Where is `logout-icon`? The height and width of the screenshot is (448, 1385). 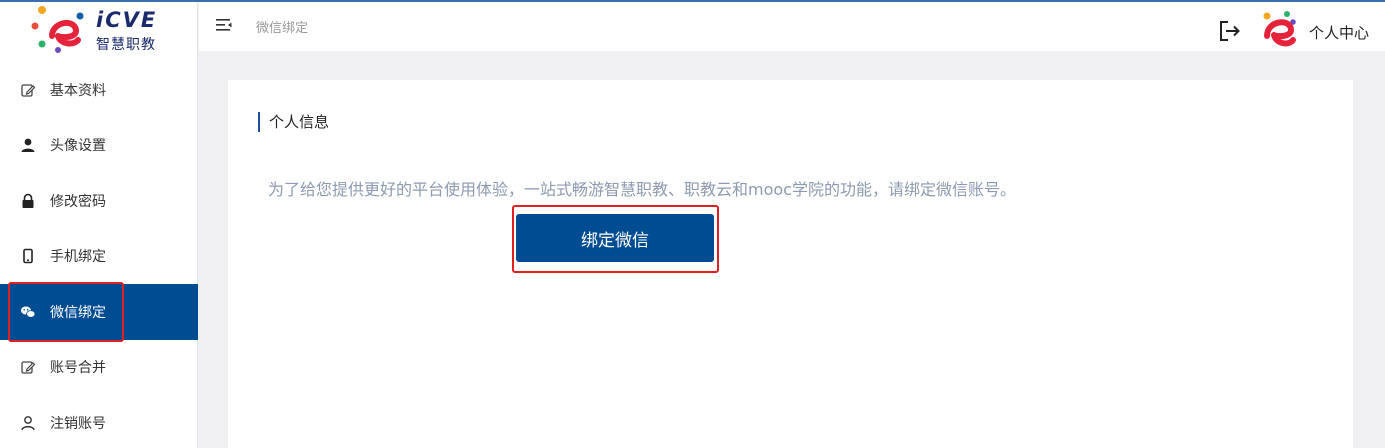
logout-icon is located at coordinates (1230, 31).